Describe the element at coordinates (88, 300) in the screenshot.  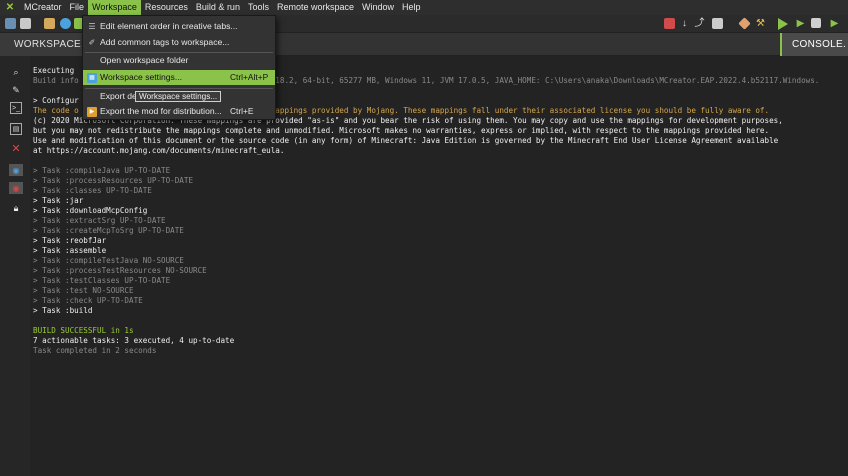
I see `console-line: > Task :check UP-TO-DATE` at that location.